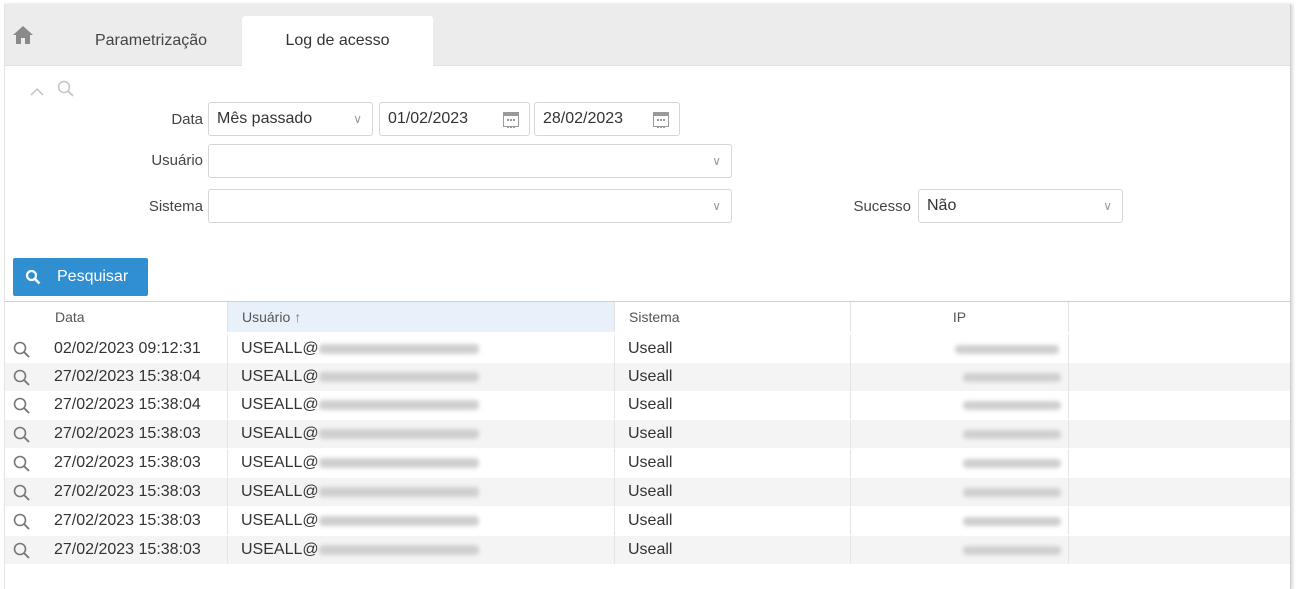  Describe the element at coordinates (942, 205) in the screenshot. I see `sucesso-value: Não` at that location.